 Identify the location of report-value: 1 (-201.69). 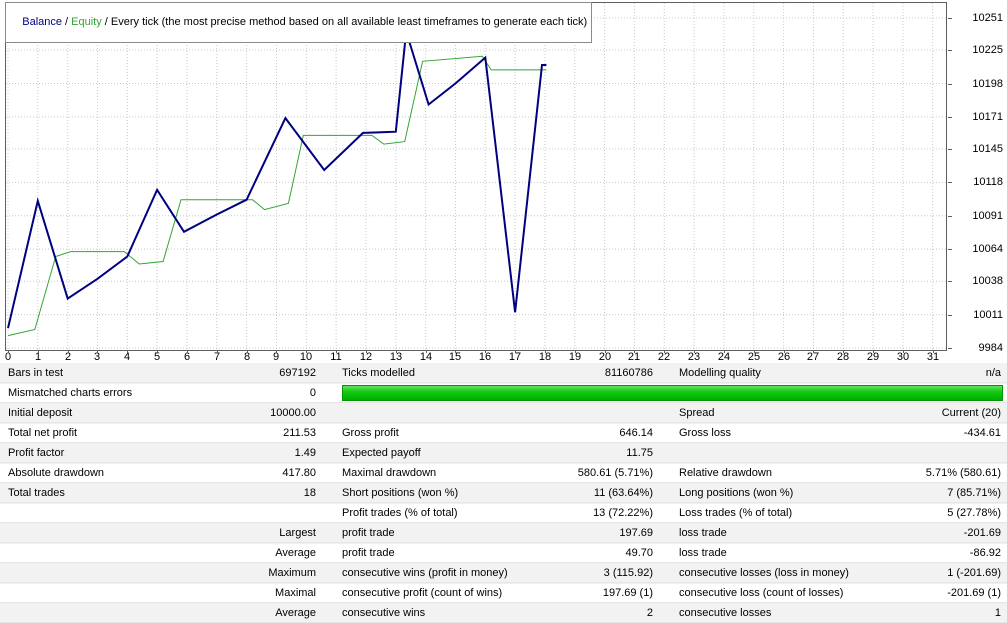
(974, 572).